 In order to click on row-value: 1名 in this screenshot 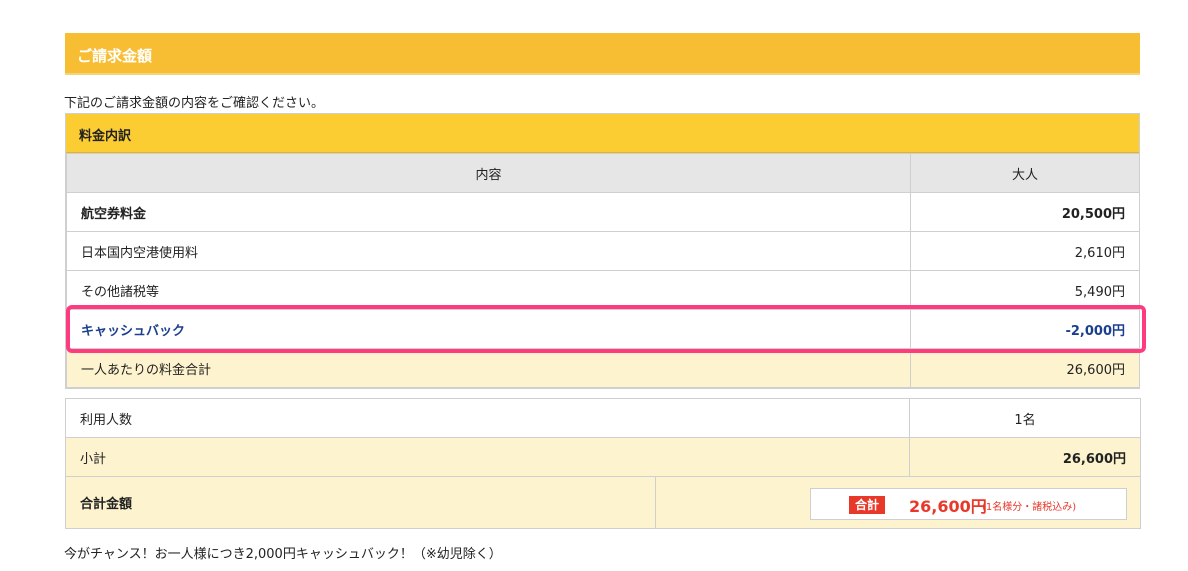, I will do `click(1025, 418)`.